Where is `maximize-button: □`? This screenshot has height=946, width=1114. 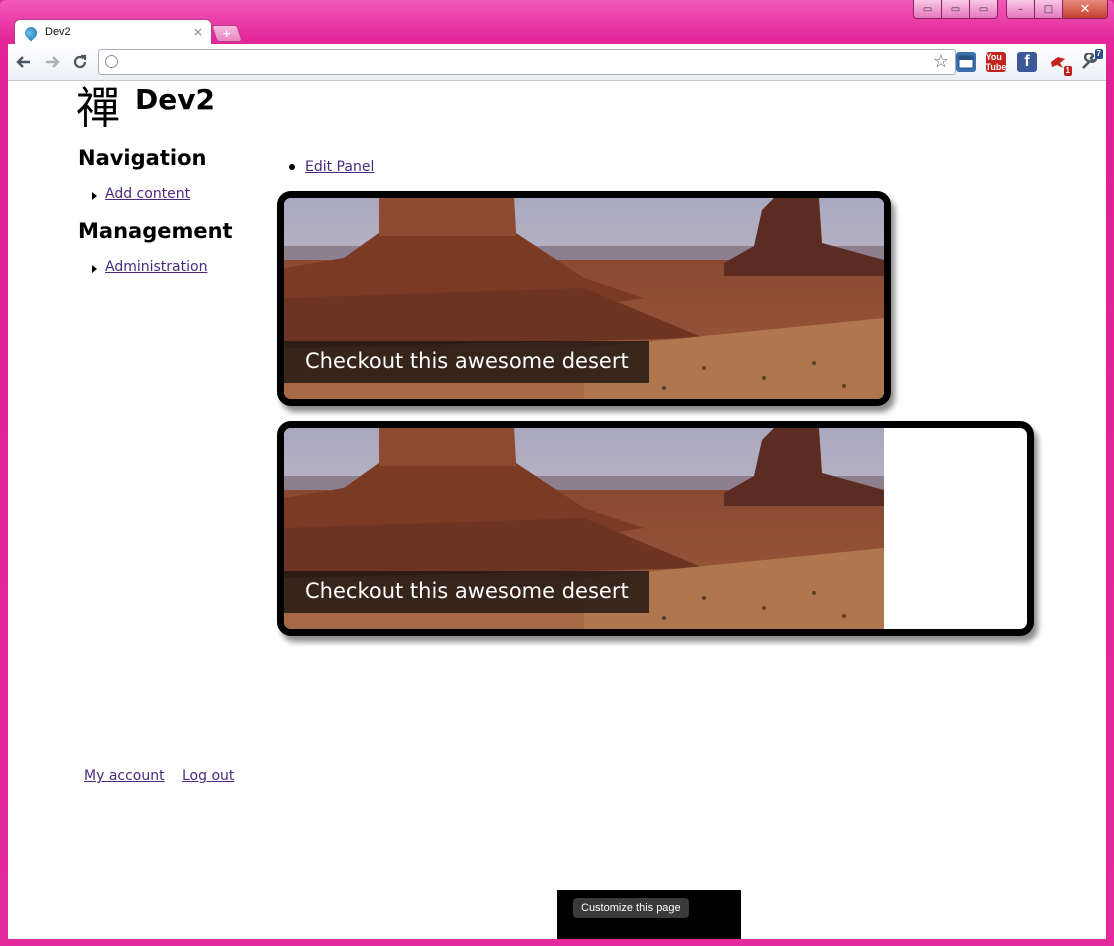 maximize-button: □ is located at coordinates (1049, 9).